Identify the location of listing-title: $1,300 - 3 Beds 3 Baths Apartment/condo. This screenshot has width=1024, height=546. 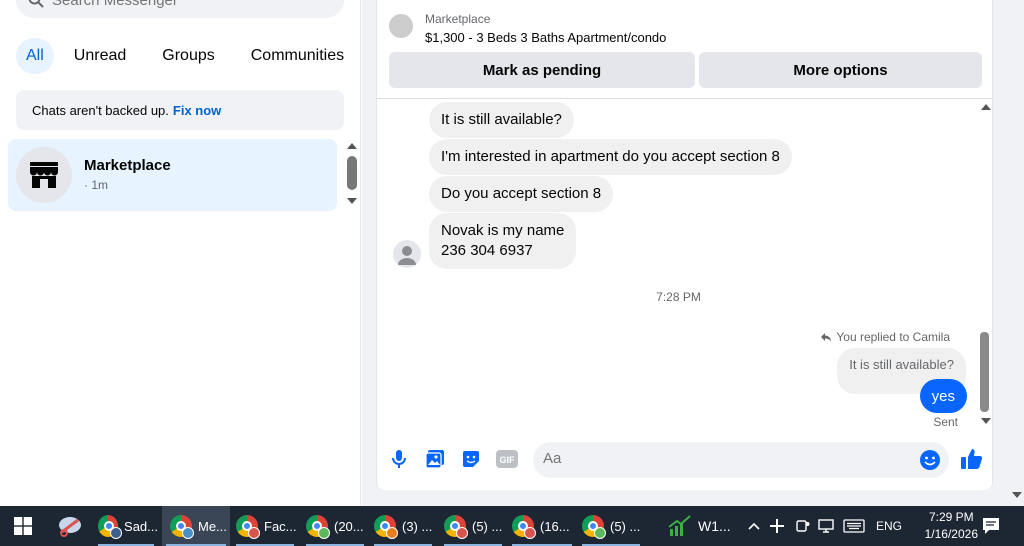
(545, 37).